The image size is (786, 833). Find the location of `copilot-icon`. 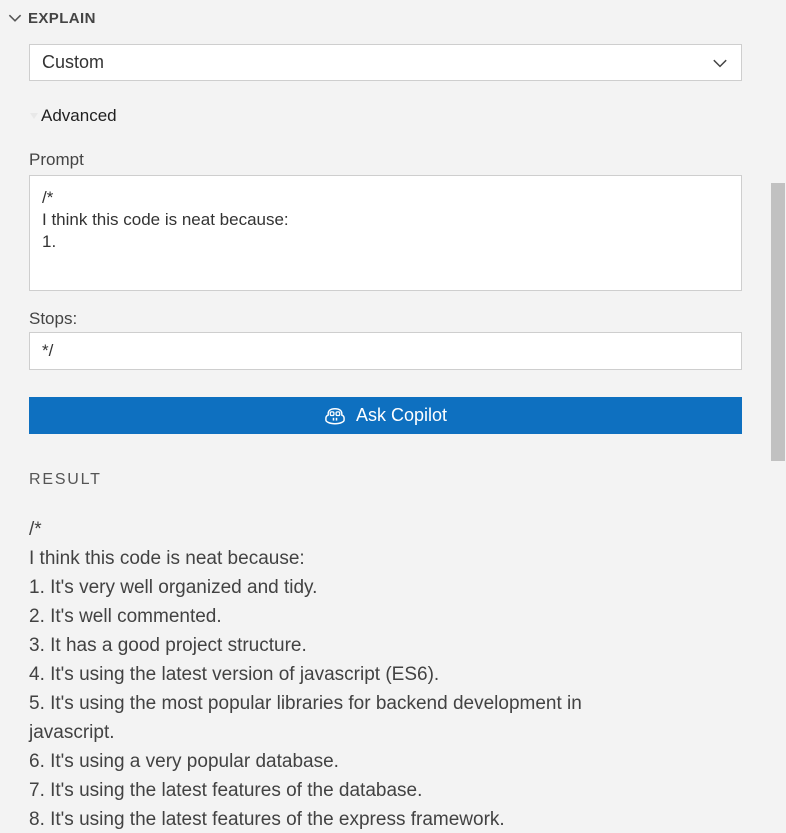

copilot-icon is located at coordinates (335, 415).